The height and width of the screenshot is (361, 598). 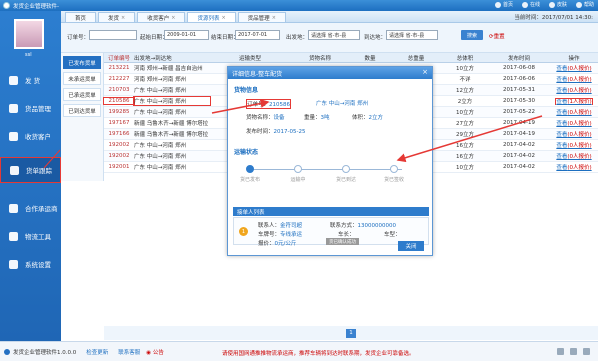 What do you see at coordinates (119, 134) in the screenshot?
I see `order-id: 197166` at bounding box center [119, 134].